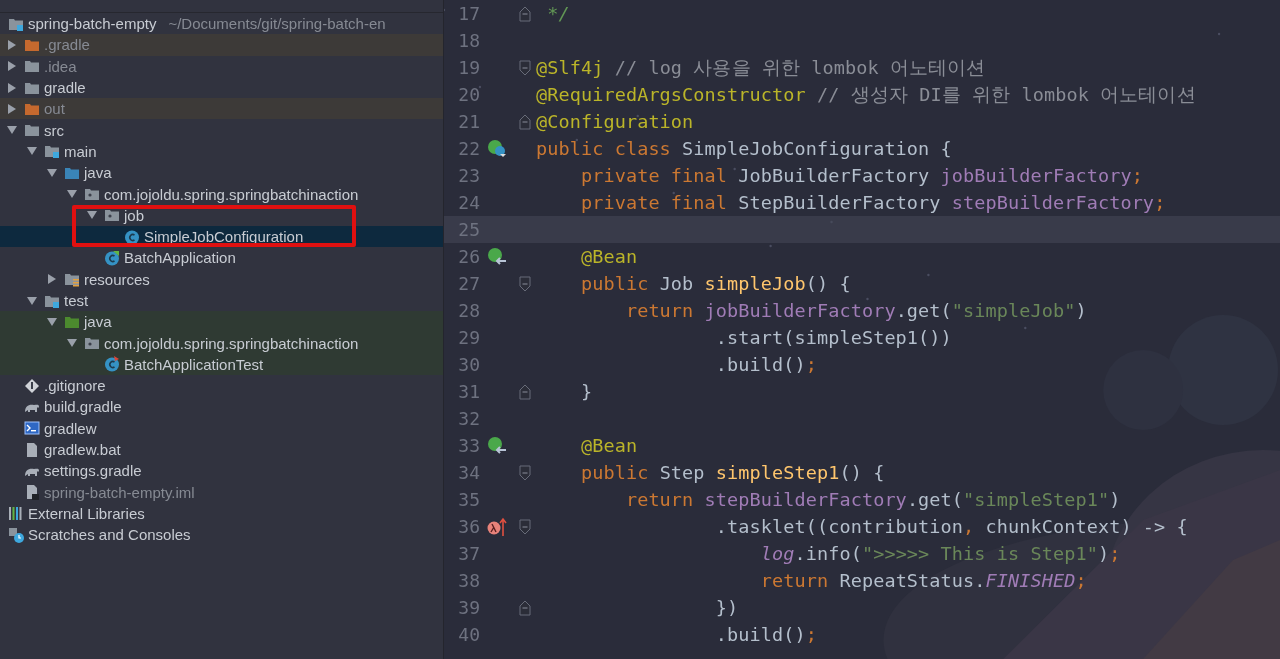  Describe the element at coordinates (221, 535) in the screenshot. I see `tree-item: Scratches and Consoles` at that location.